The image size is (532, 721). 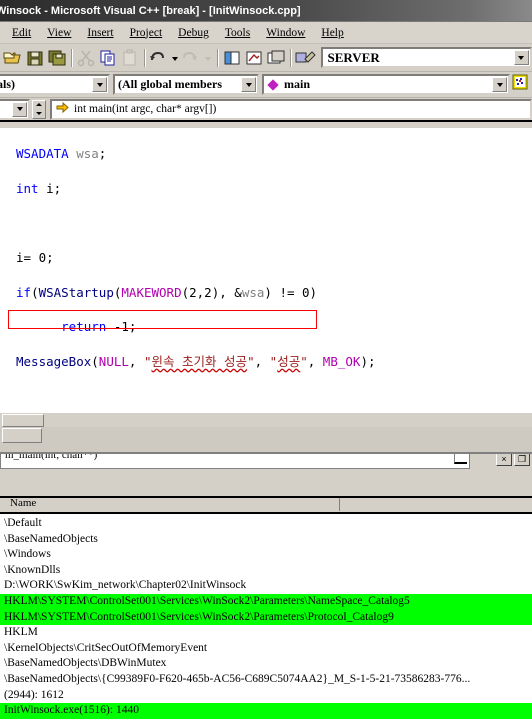 I want to click on save-all-icon, so click(x=57, y=58).